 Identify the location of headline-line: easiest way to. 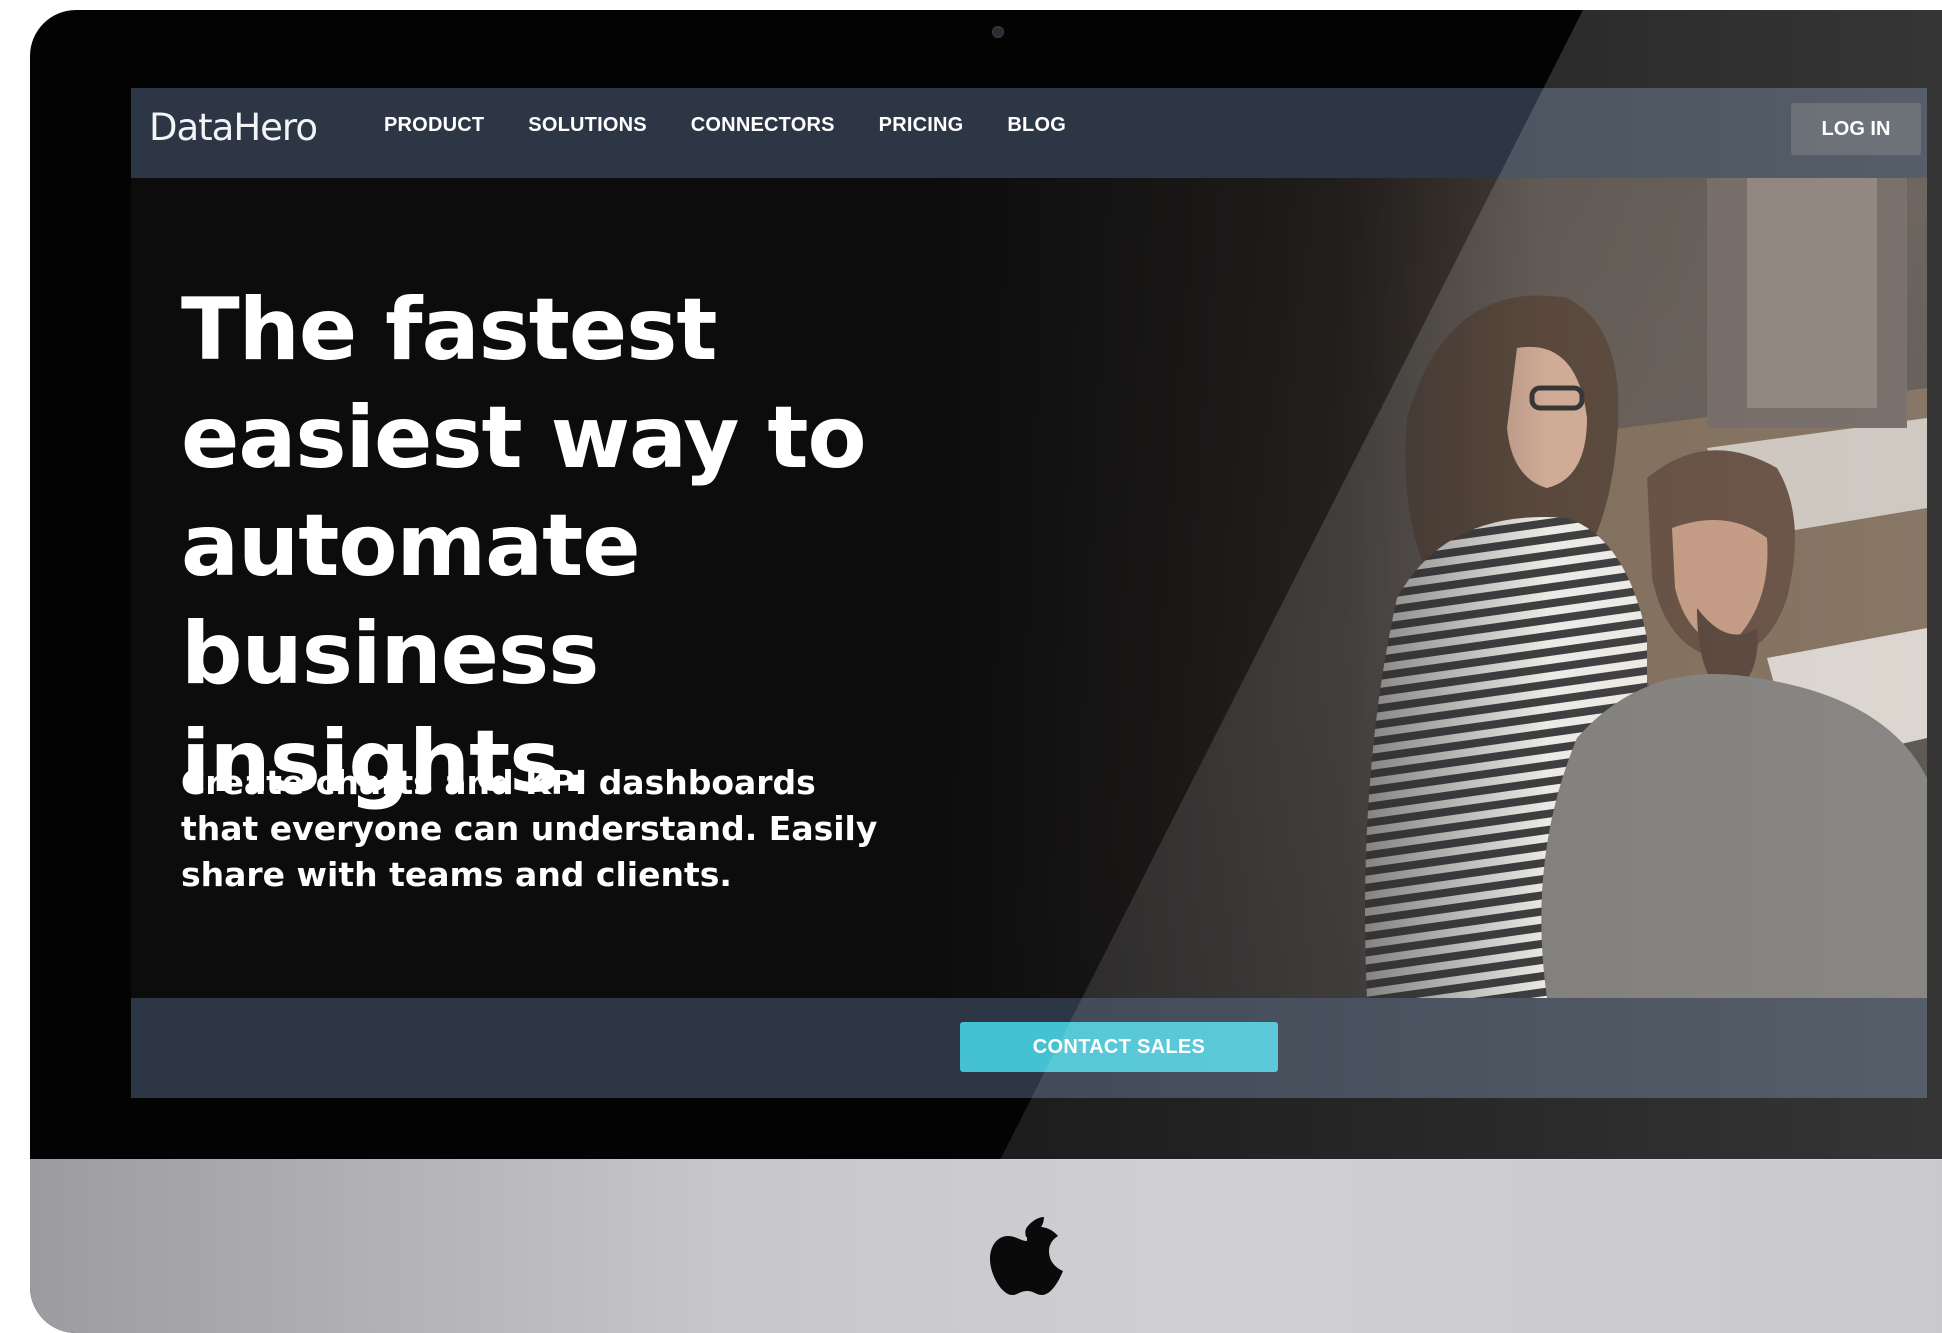
(524, 438).